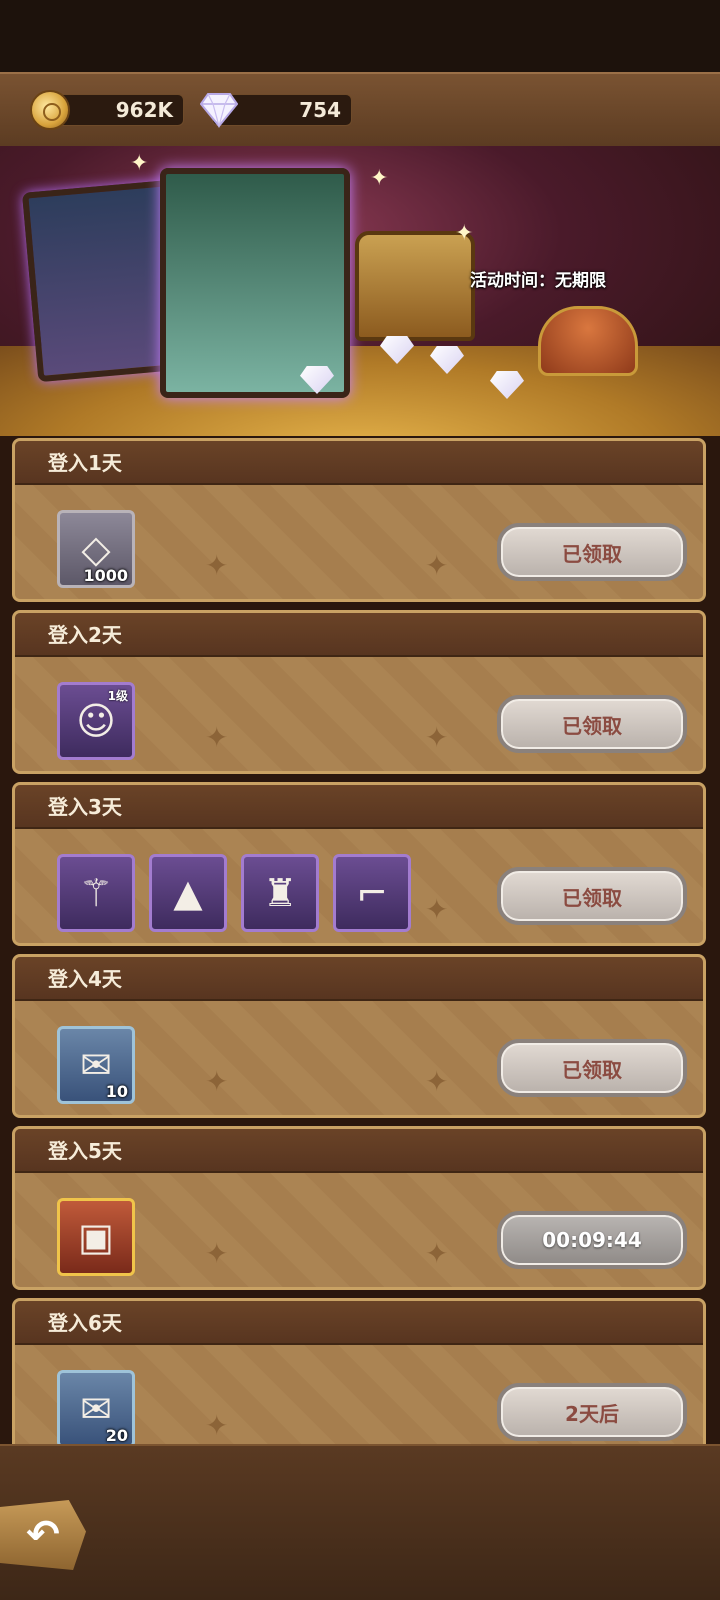 The width and height of the screenshot is (720, 1600). Describe the element at coordinates (359, 714) in the screenshot. I see `day-body: ✦ ✦ ☺ 1级 已领取` at that location.